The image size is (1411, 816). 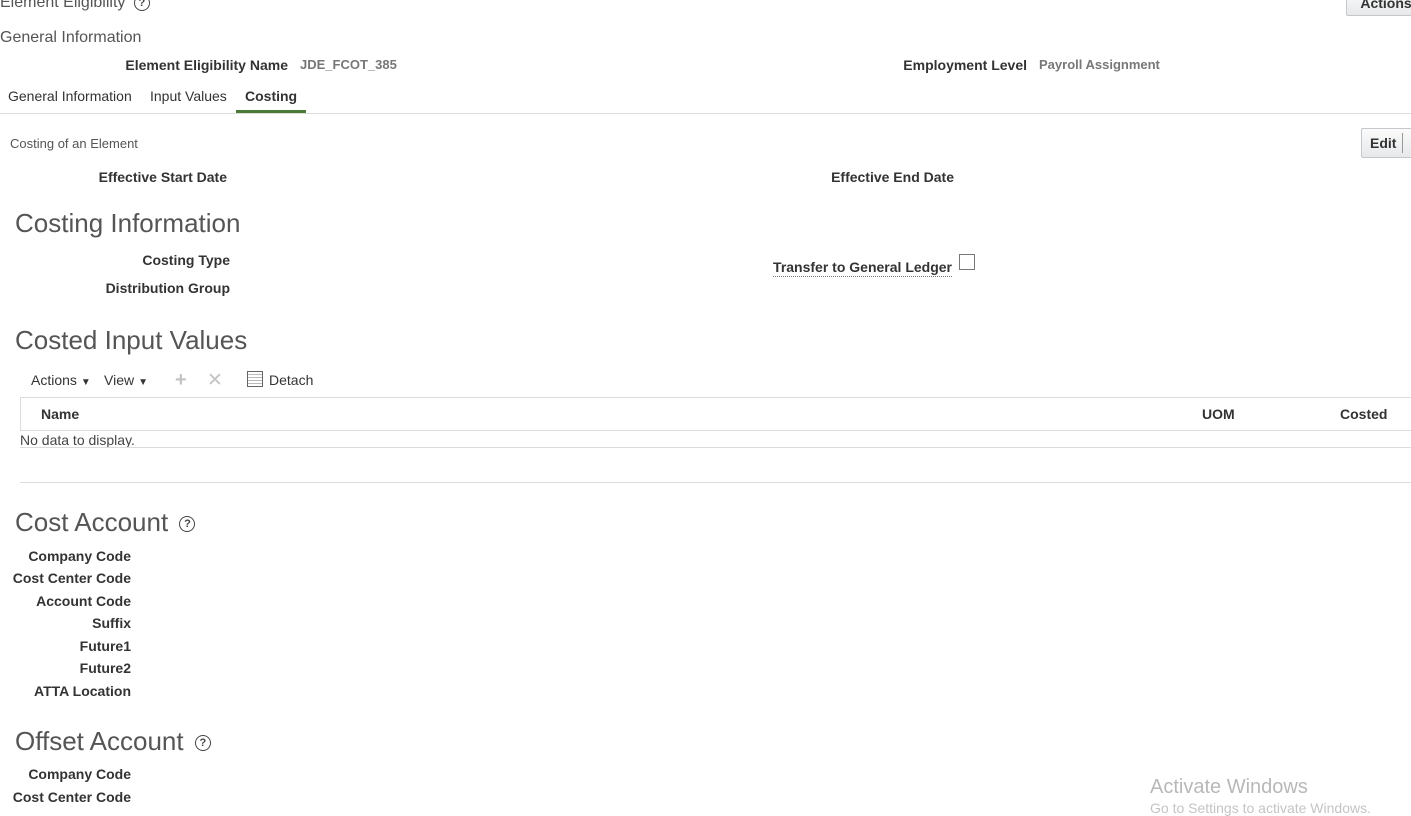 I want to click on table-bottom-border, so click(x=715, y=447).